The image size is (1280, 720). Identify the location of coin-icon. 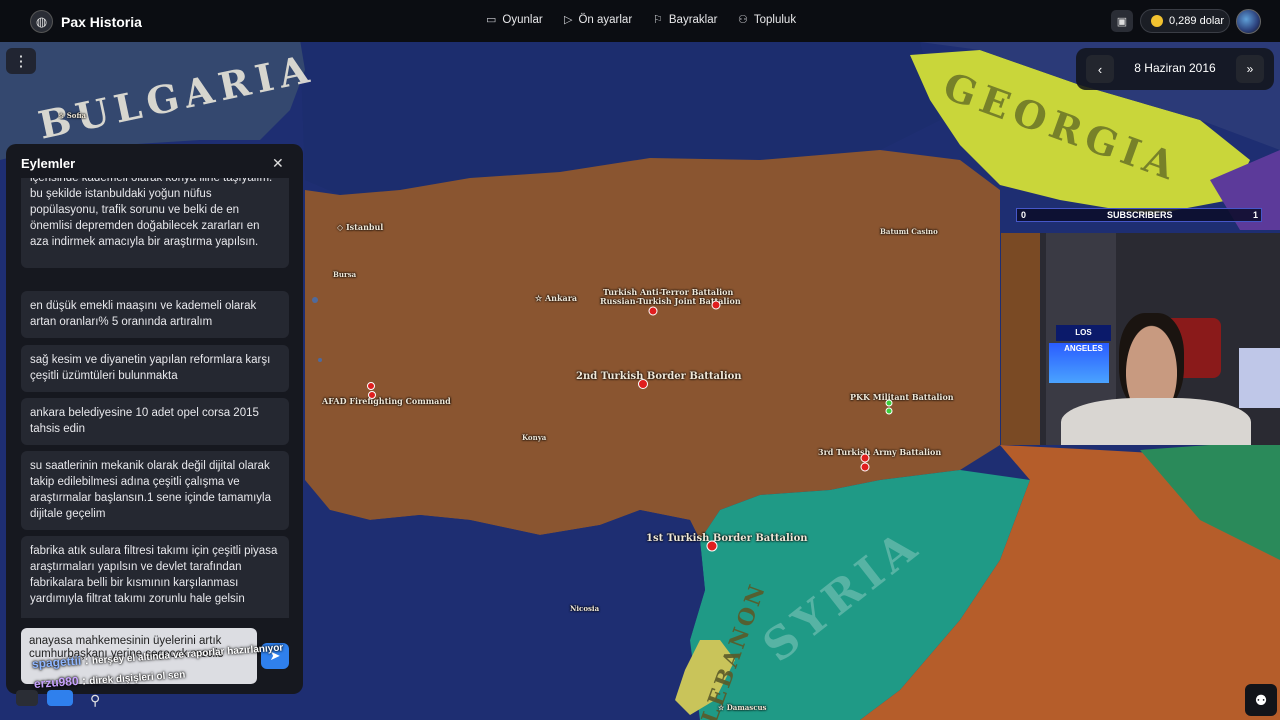
(1157, 21).